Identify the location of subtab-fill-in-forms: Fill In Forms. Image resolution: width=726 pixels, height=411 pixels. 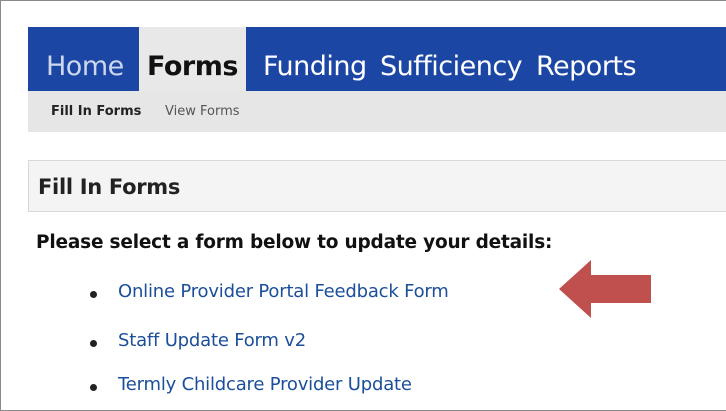
(96, 111).